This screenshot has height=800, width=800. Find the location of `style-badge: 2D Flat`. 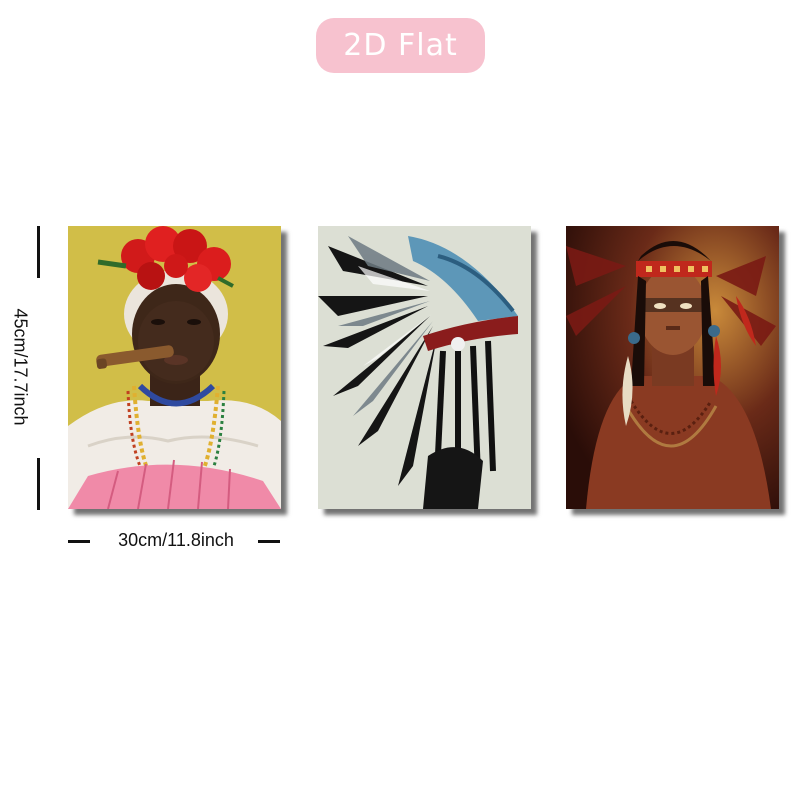

style-badge: 2D Flat is located at coordinates (400, 45).